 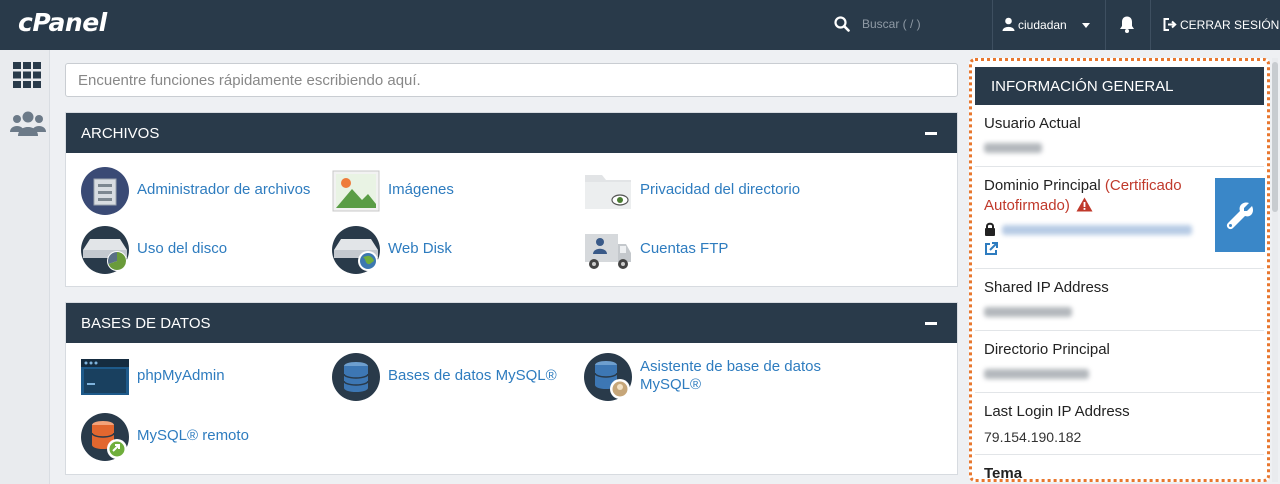 I want to click on top-search-placeholder: Buscar ( / ), so click(x=891, y=24).